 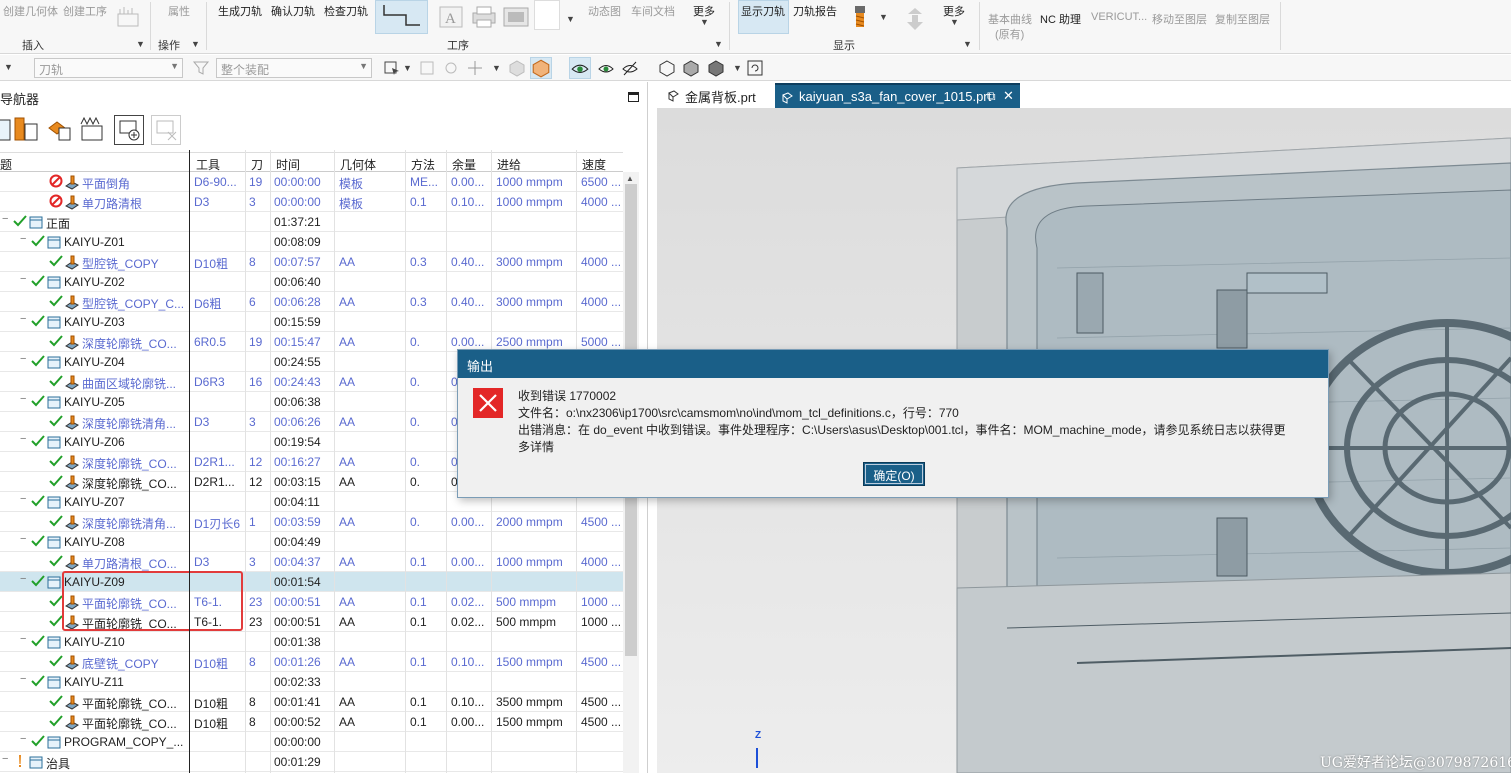 What do you see at coordinates (108, 68) in the screenshot?
I see `type-filter-select: 刀轨 ▼` at bounding box center [108, 68].